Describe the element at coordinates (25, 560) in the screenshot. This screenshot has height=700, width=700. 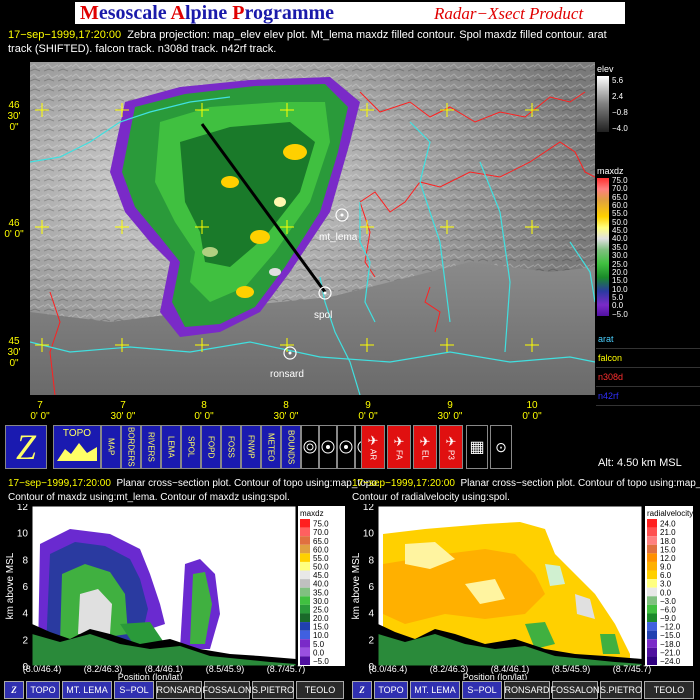
I see `left-y-tick-label: 8` at that location.